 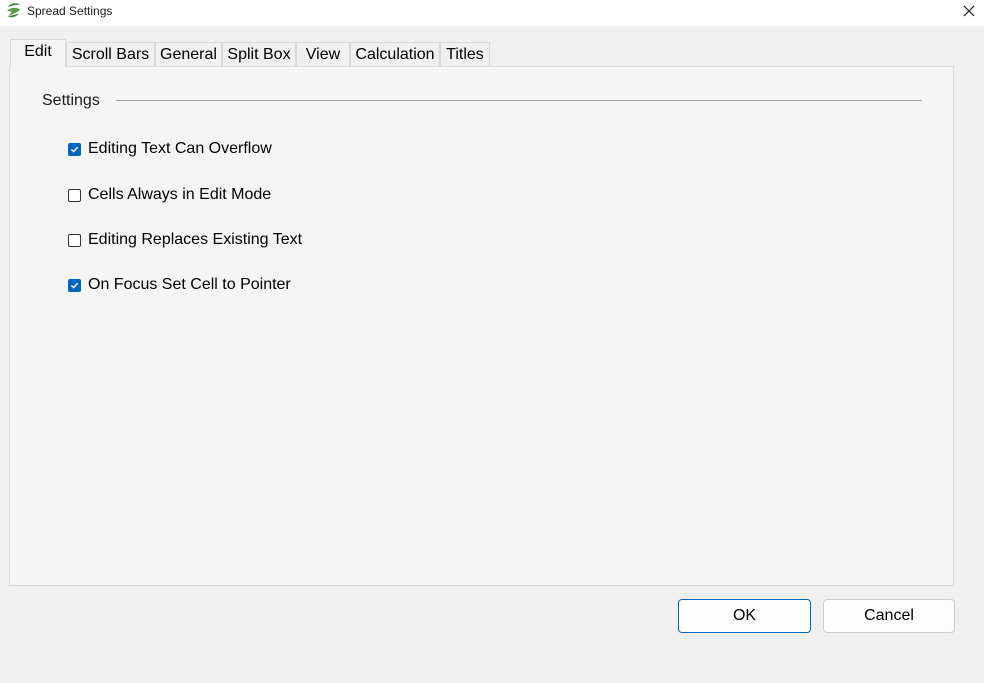 I want to click on option-label: Cells Always in Edit Mode, so click(x=180, y=194).